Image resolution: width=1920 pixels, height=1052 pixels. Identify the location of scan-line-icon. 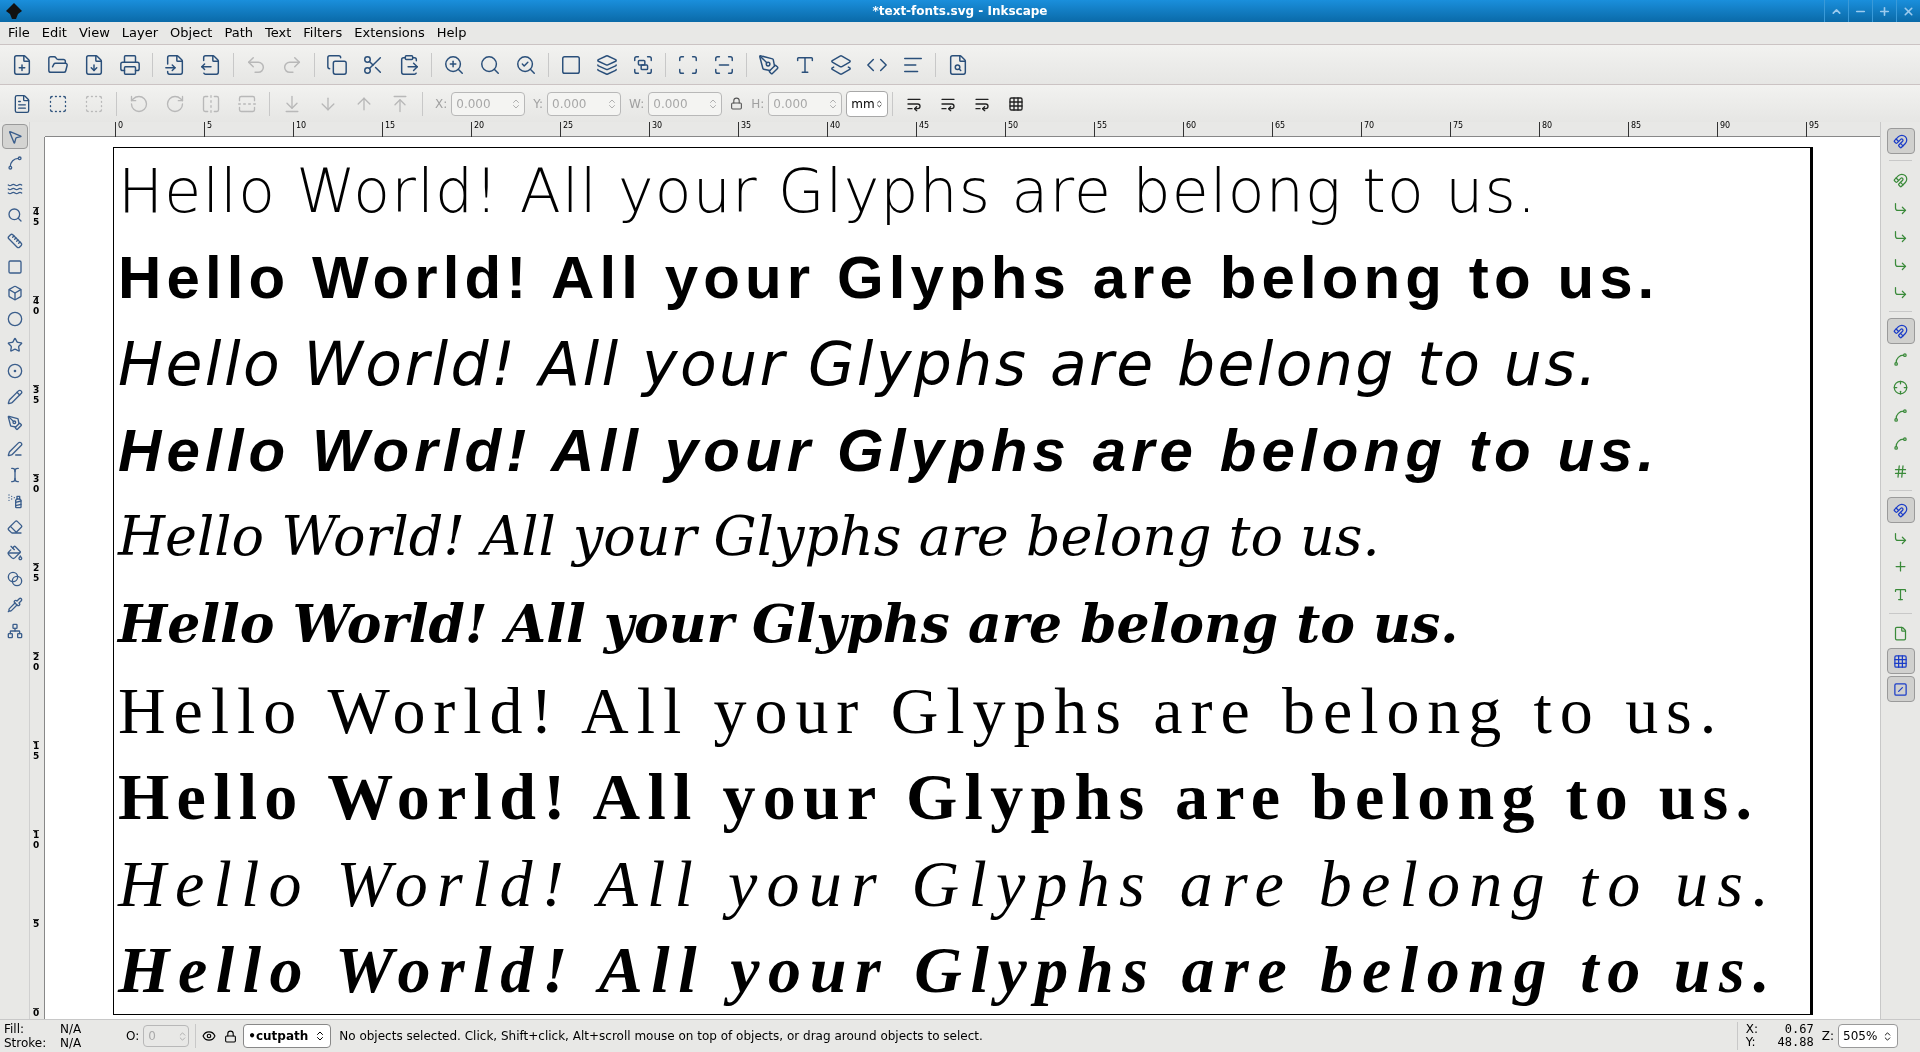
(724, 64).